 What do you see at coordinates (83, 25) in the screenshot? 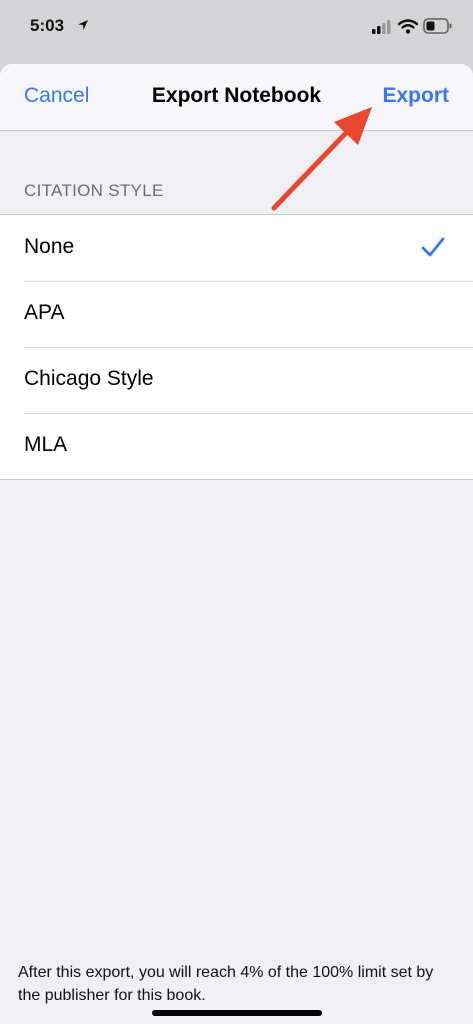
I see `location-arrow-icon` at bounding box center [83, 25].